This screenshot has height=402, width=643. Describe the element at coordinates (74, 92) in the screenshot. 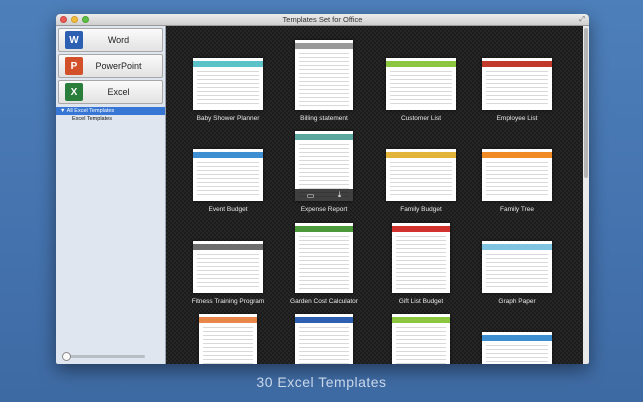

I see `excel-app-icon: X` at that location.